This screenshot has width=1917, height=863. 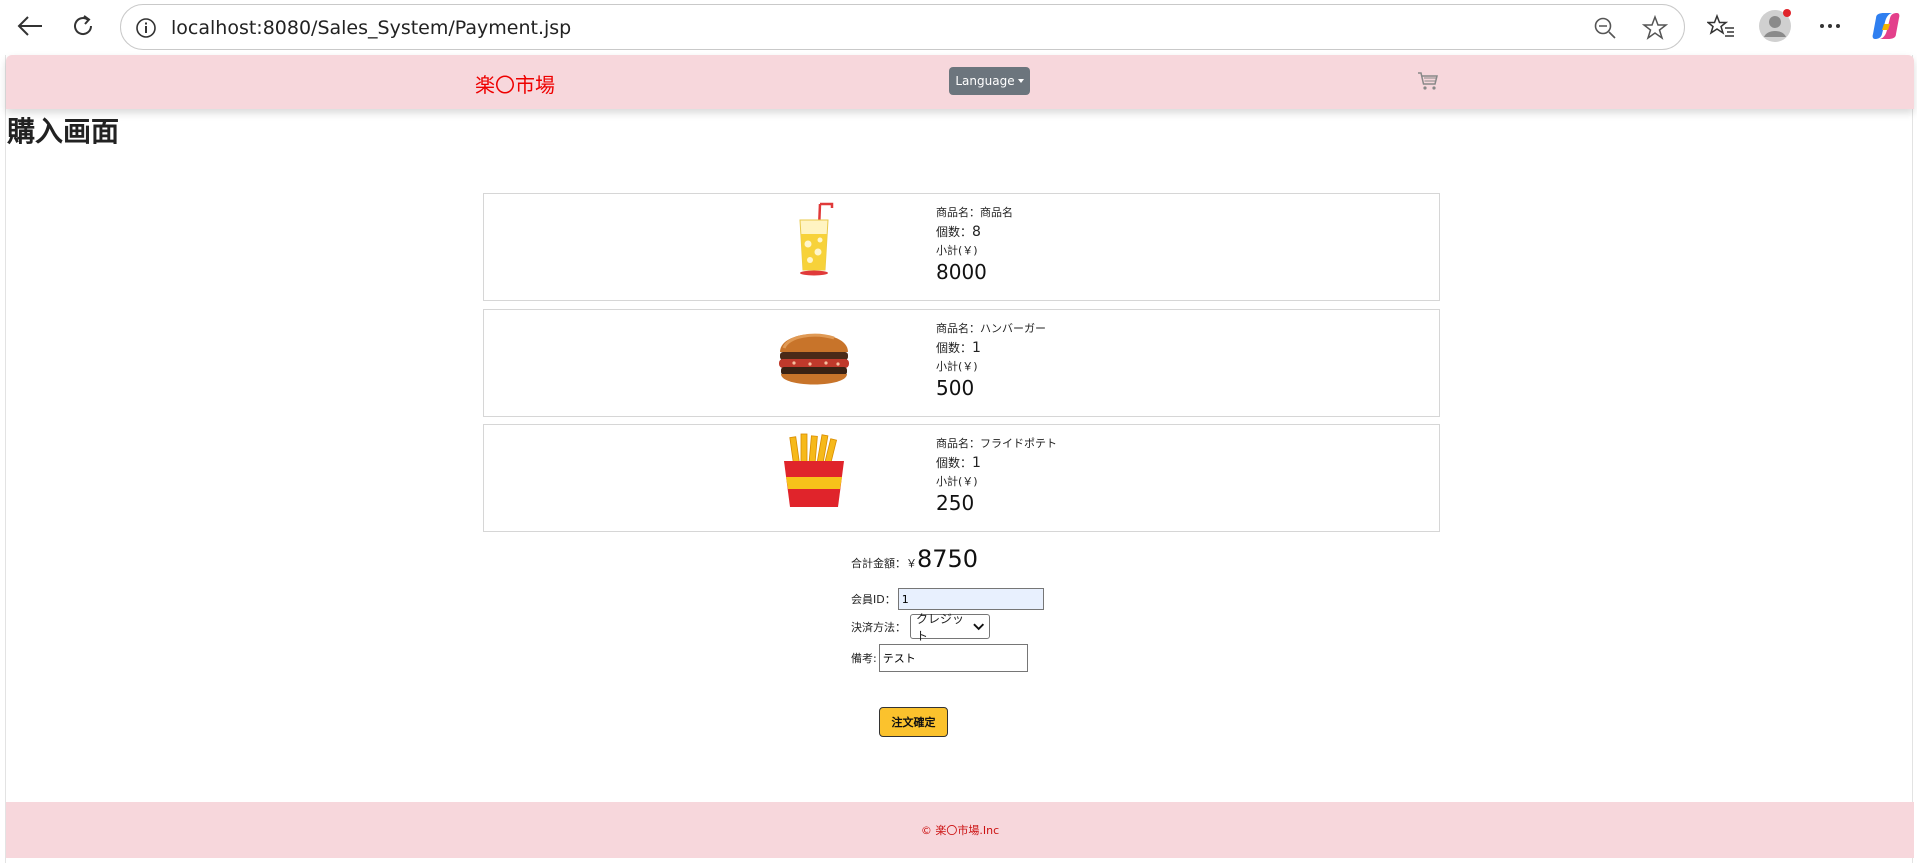 What do you see at coordinates (1605, 28) in the screenshot?
I see `zoom-out-icon` at bounding box center [1605, 28].